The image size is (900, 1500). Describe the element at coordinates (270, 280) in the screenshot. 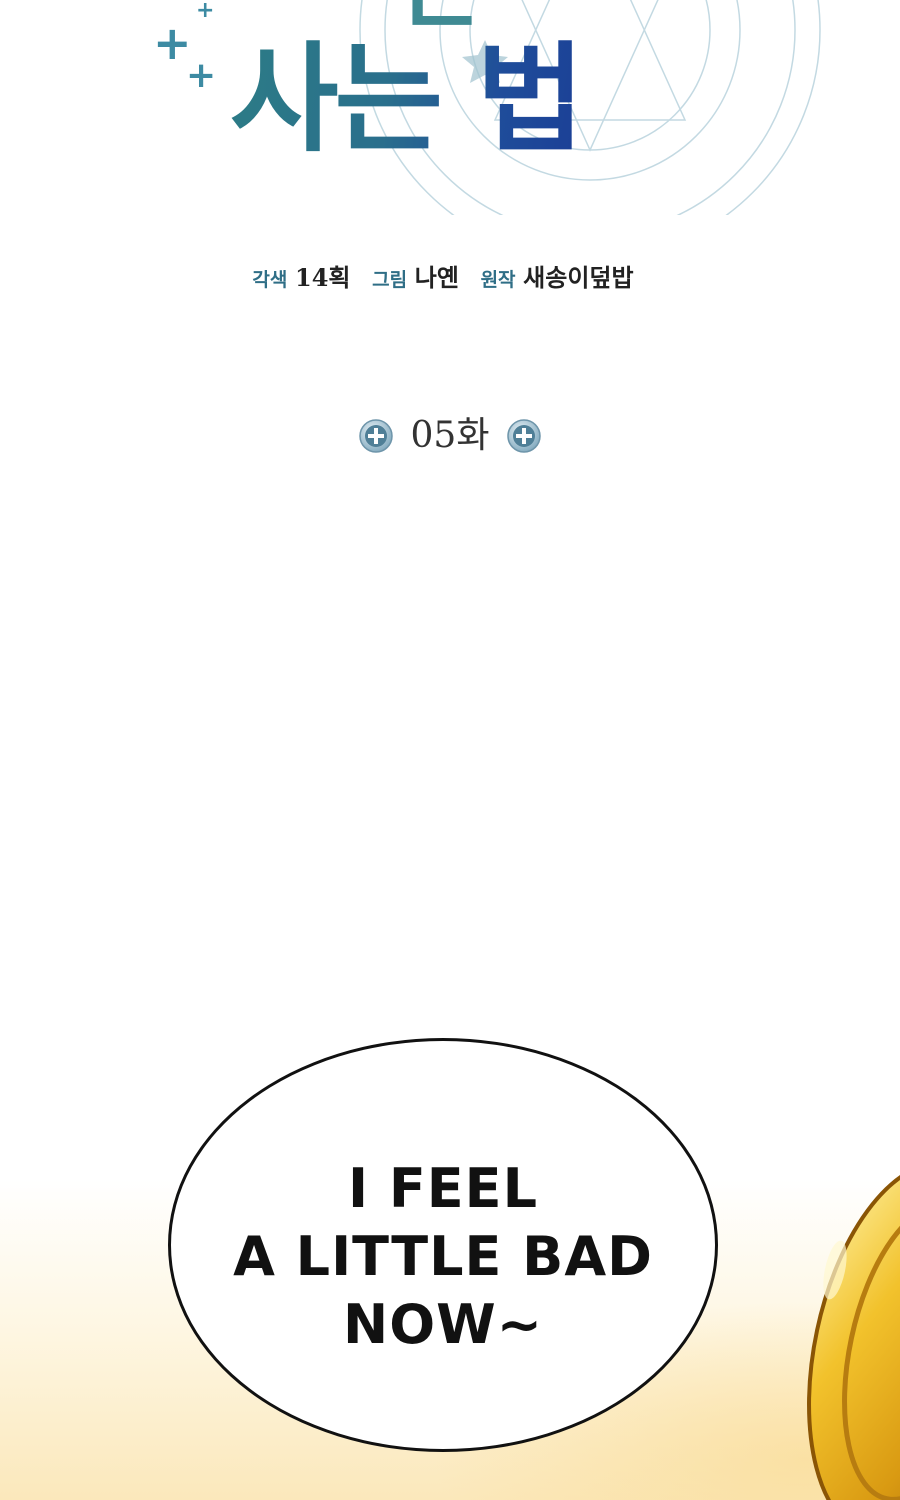

I see `credit-role-adaptation: 각색` at that location.